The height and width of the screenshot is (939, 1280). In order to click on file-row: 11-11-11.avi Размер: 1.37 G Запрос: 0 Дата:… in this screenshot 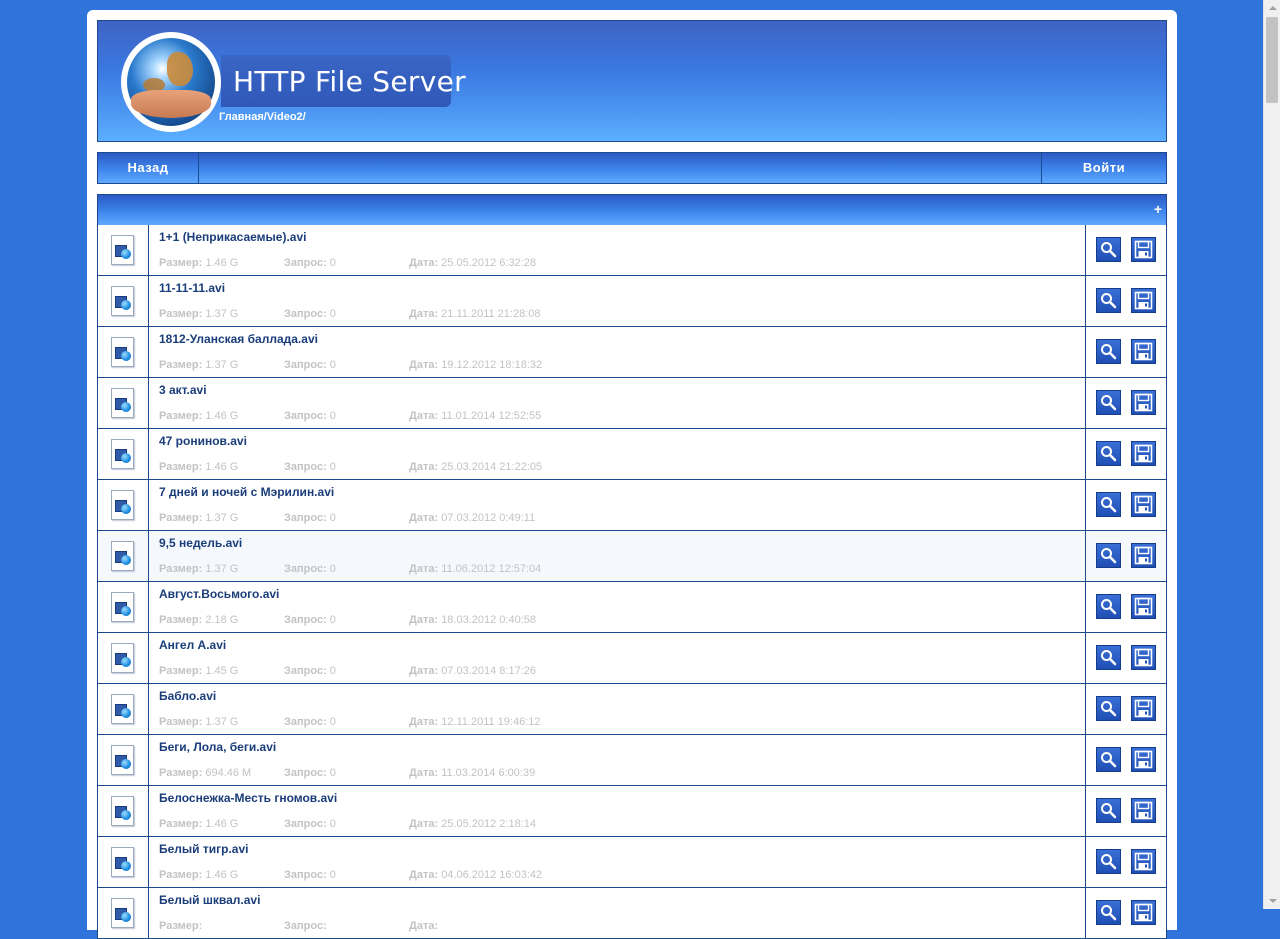, I will do `click(632, 301)`.